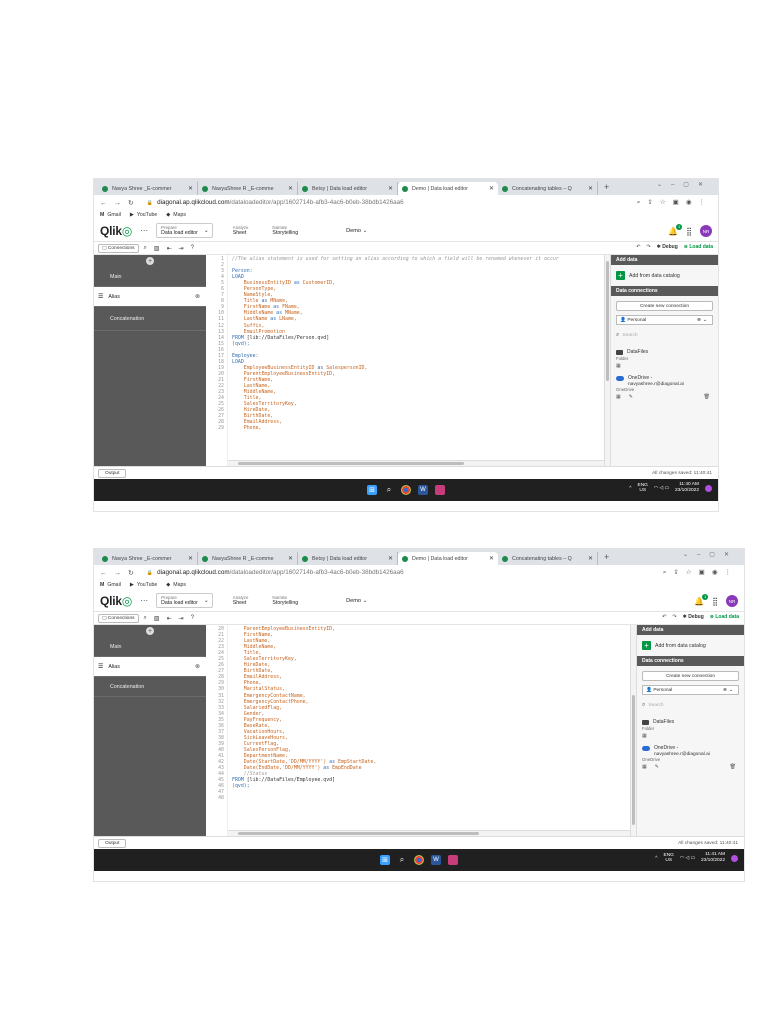 The width and height of the screenshot is (768, 1024). I want to click on chevron-up-icon: ^, so click(630, 488).